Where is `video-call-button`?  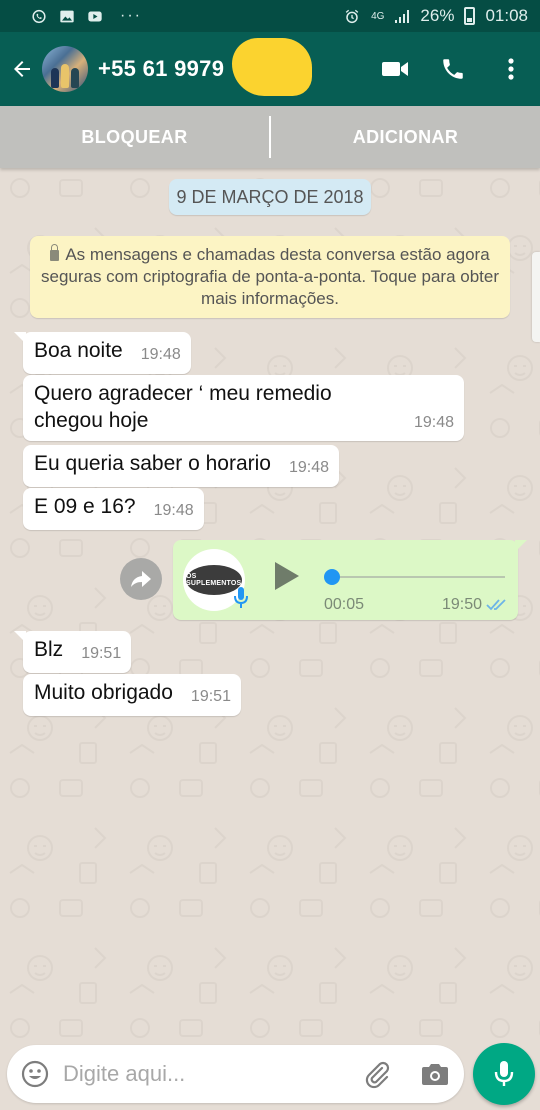
video-call-button is located at coordinates (395, 69).